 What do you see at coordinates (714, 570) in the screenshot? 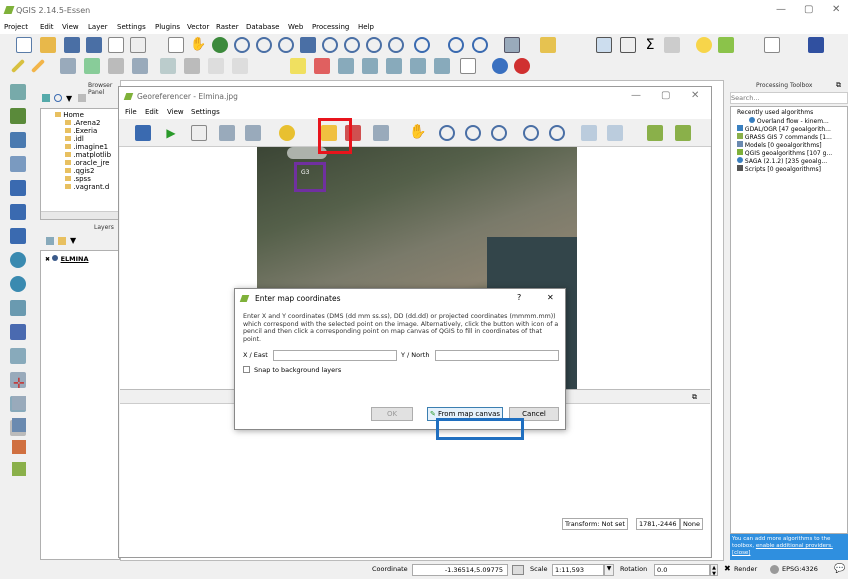
I see `rotation-spin-icon: ▲ ▼` at bounding box center [714, 570].